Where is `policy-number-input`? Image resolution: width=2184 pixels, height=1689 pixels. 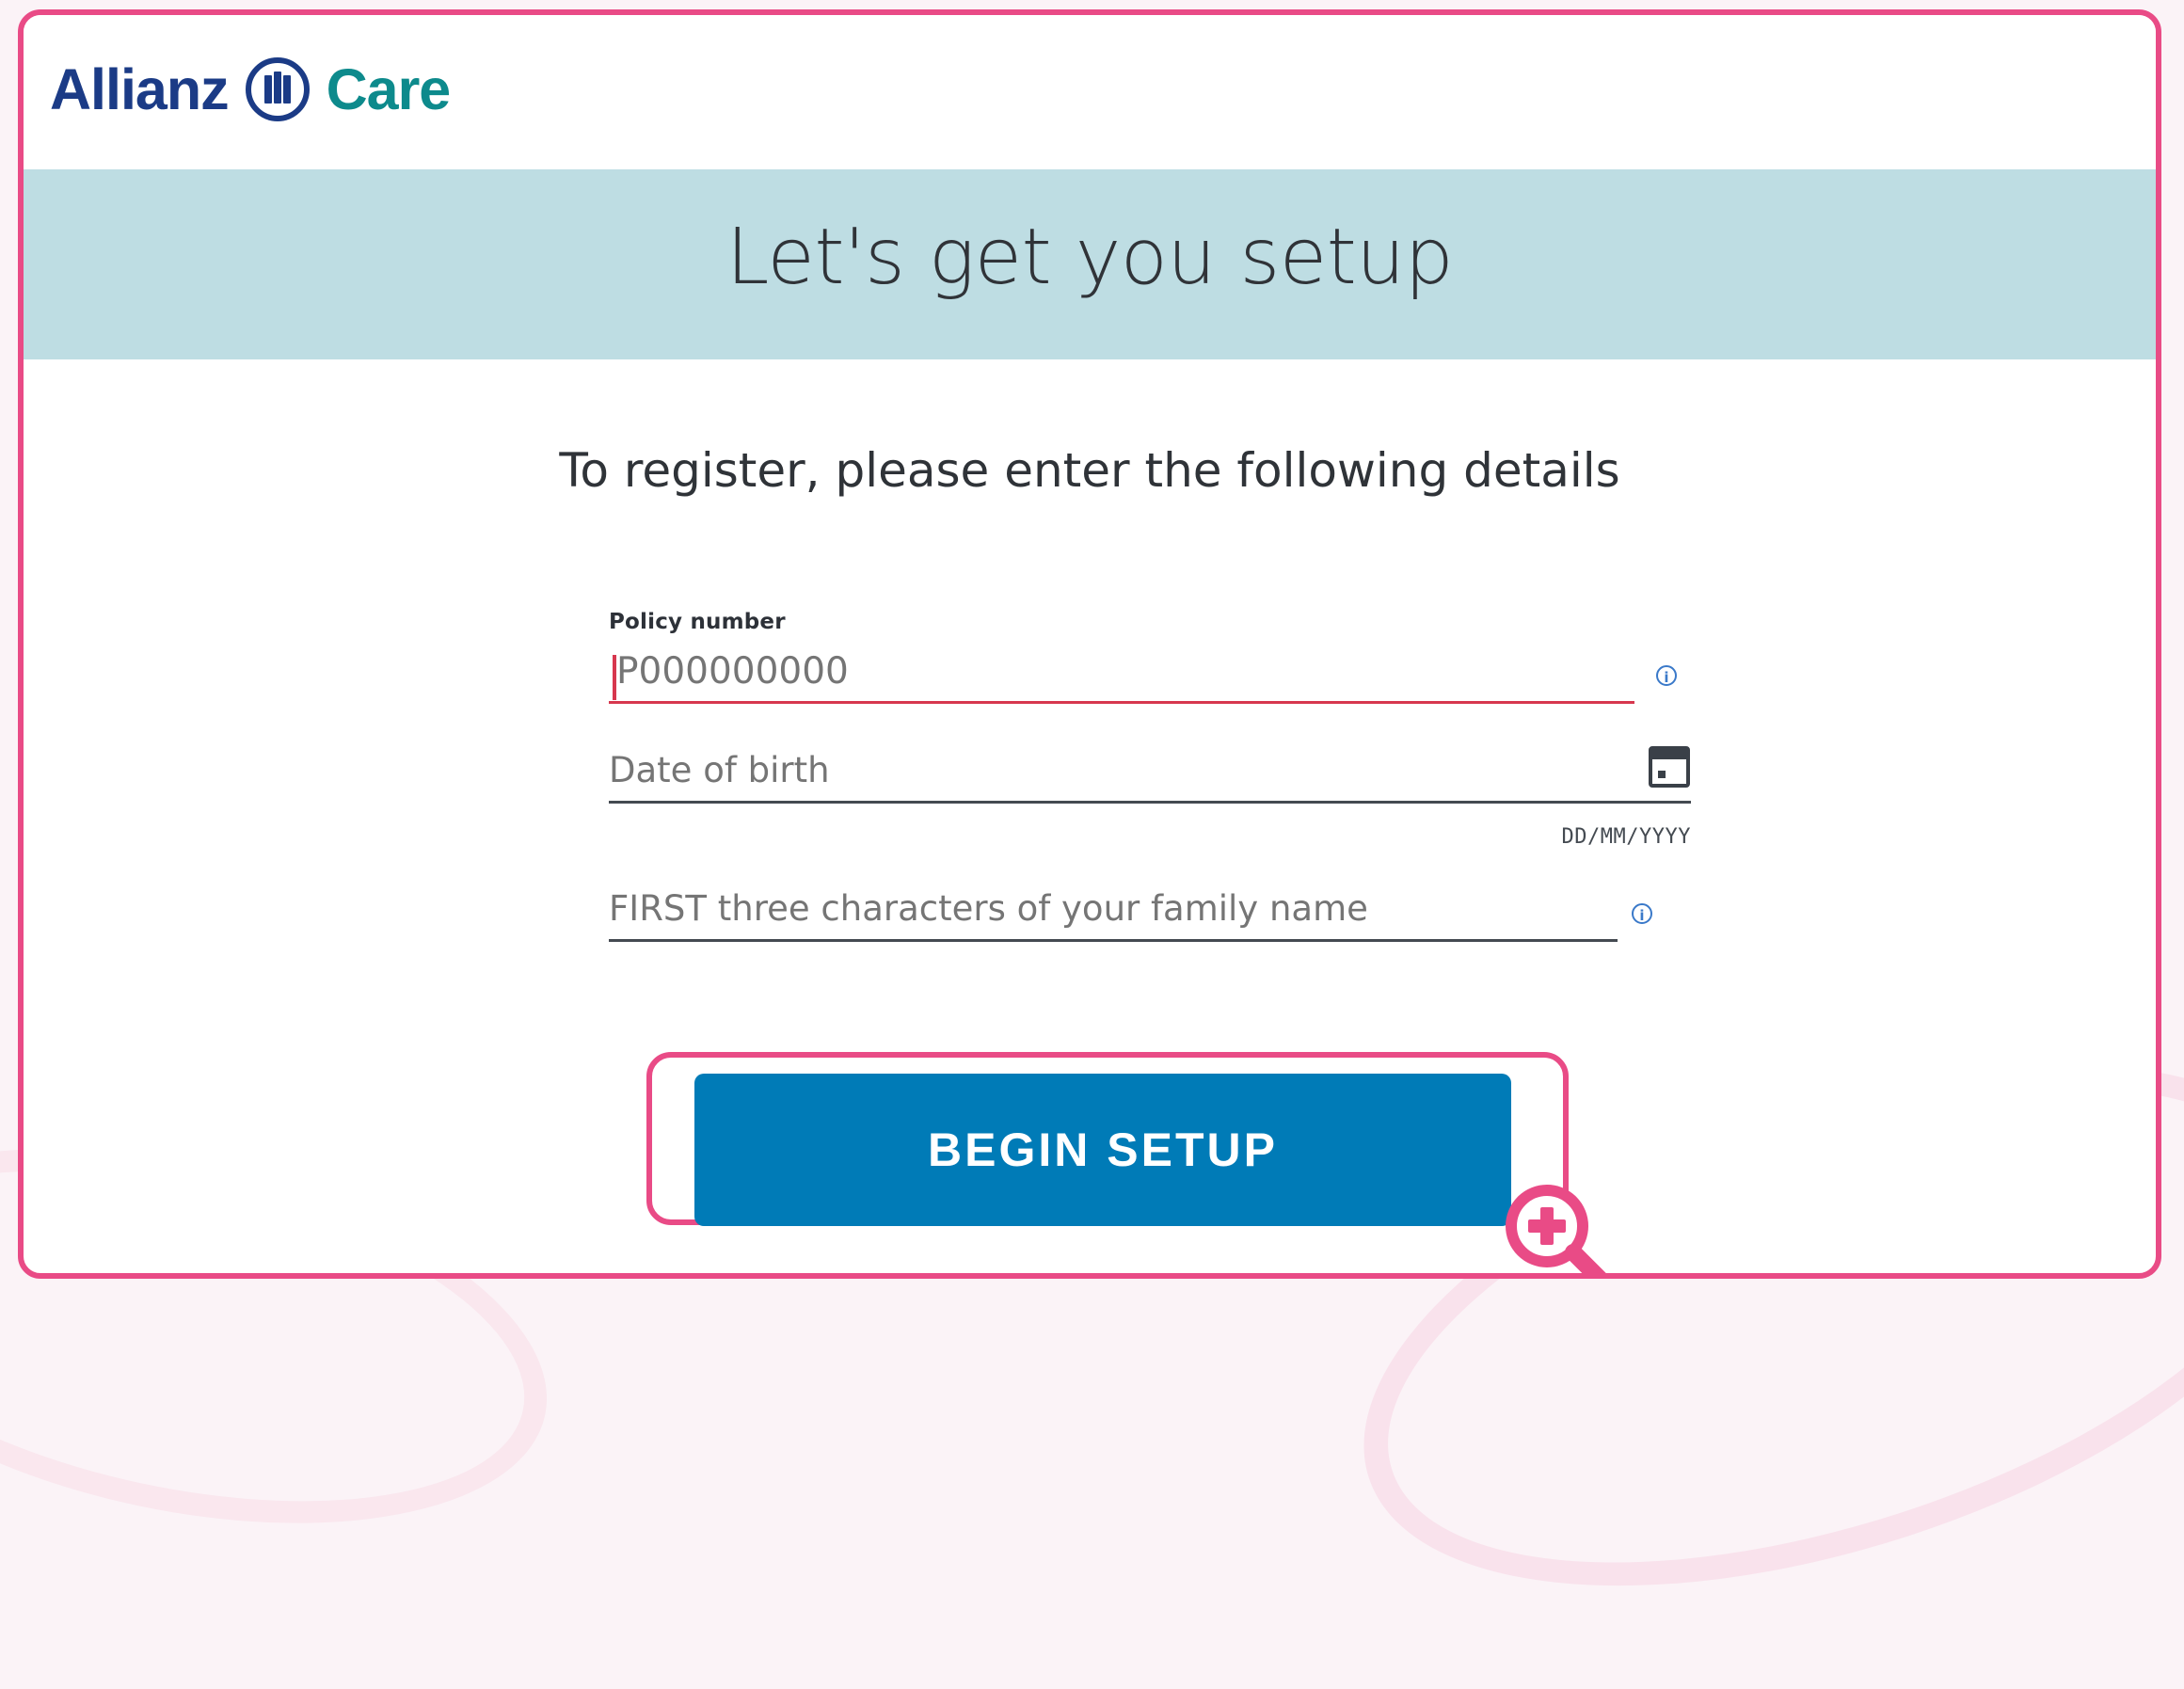
policy-number-input is located at coordinates (1121, 673).